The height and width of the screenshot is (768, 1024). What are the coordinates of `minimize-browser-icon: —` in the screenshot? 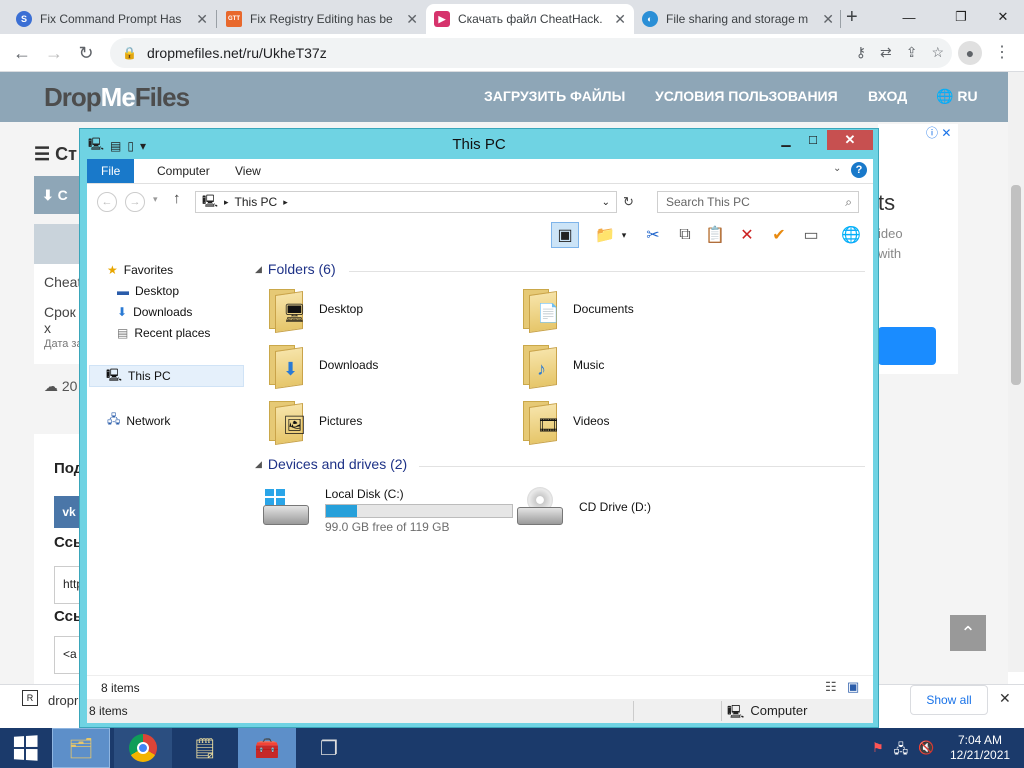 It's located at (909, 17).